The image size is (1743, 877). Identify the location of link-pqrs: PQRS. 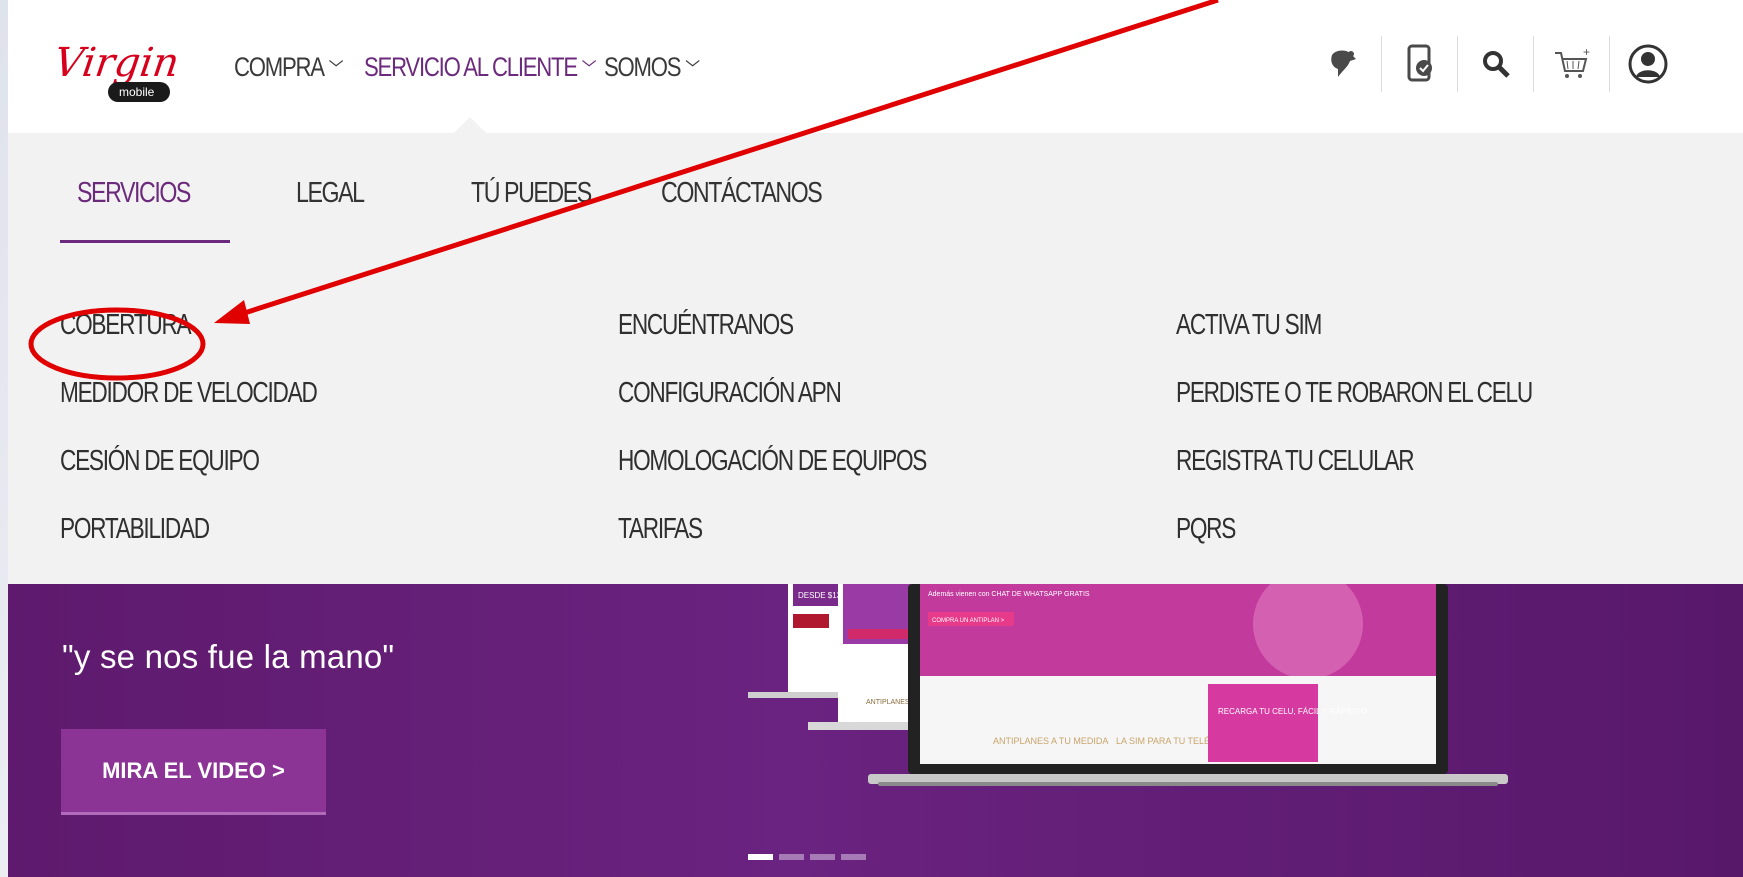
(1384, 546).